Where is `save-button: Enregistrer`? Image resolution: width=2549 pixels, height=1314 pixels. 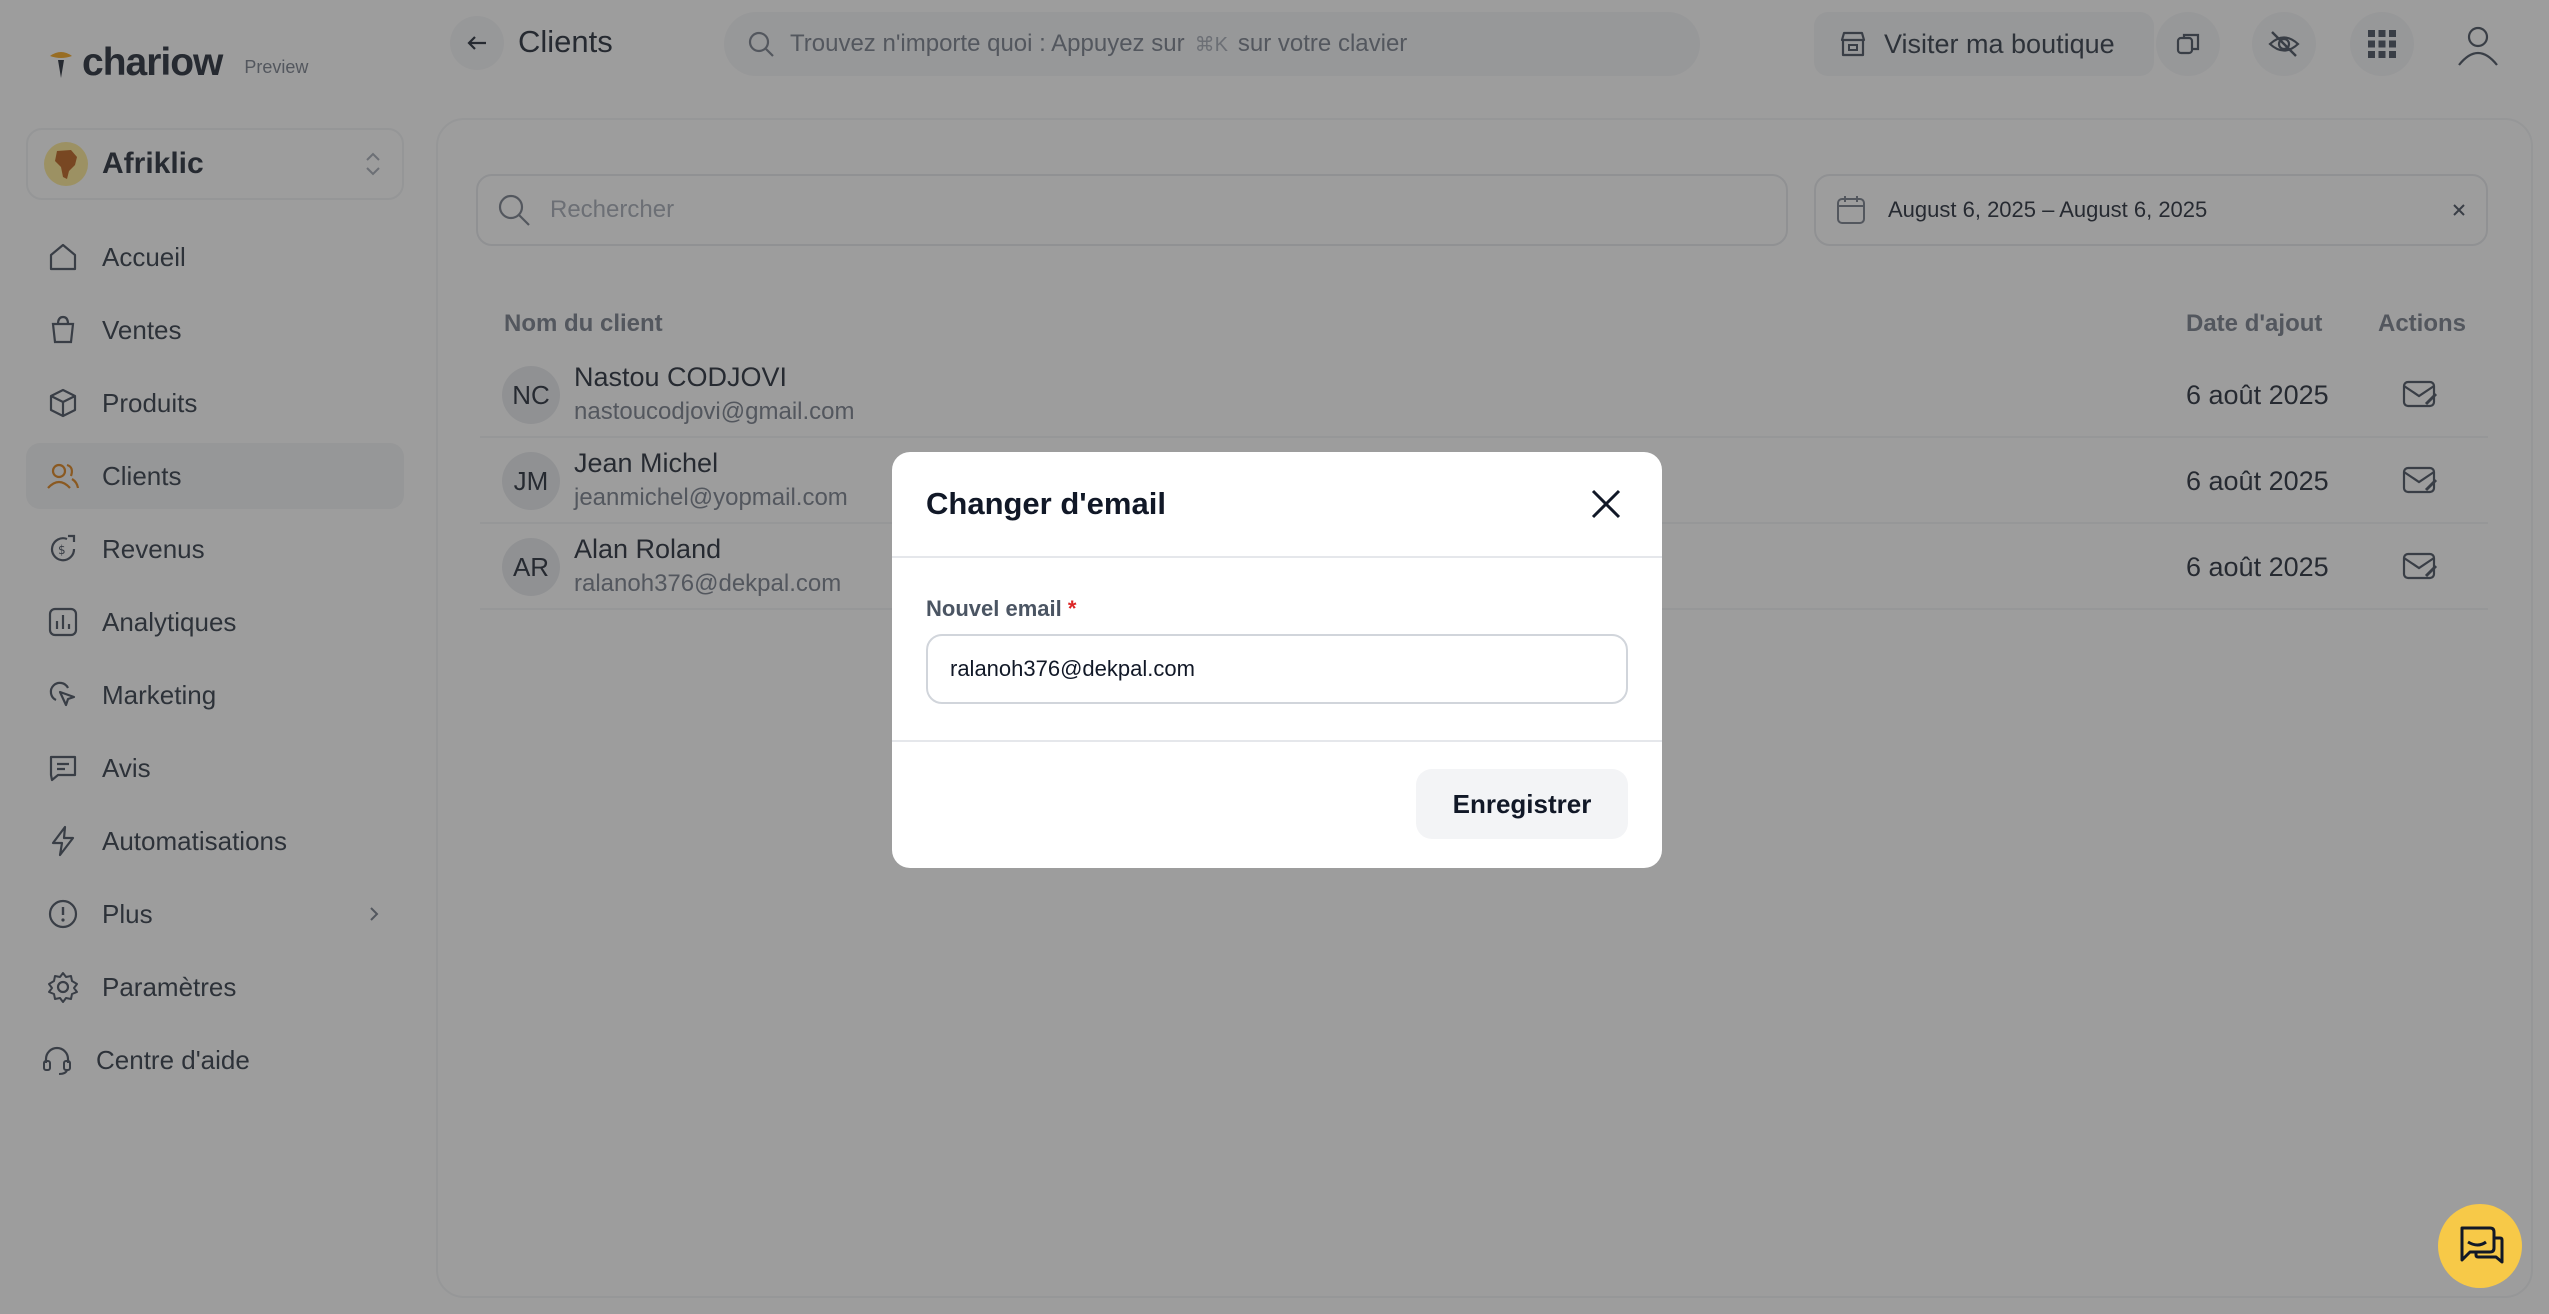 save-button: Enregistrer is located at coordinates (1522, 804).